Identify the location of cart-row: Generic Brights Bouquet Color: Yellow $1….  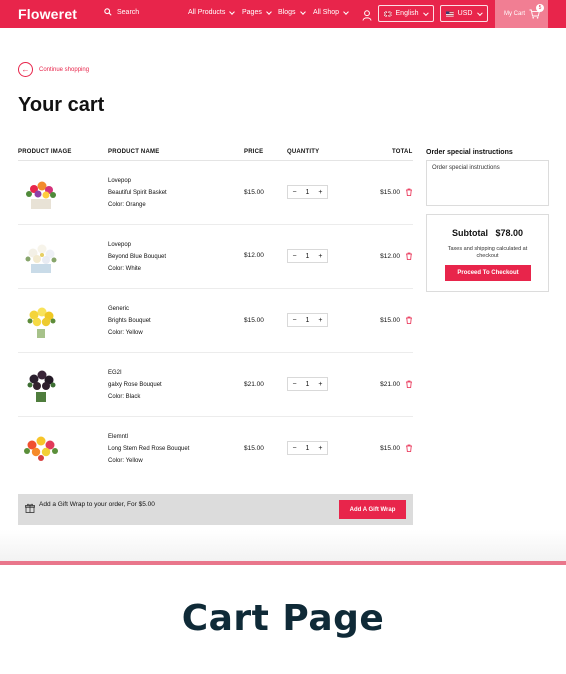
(215, 321).